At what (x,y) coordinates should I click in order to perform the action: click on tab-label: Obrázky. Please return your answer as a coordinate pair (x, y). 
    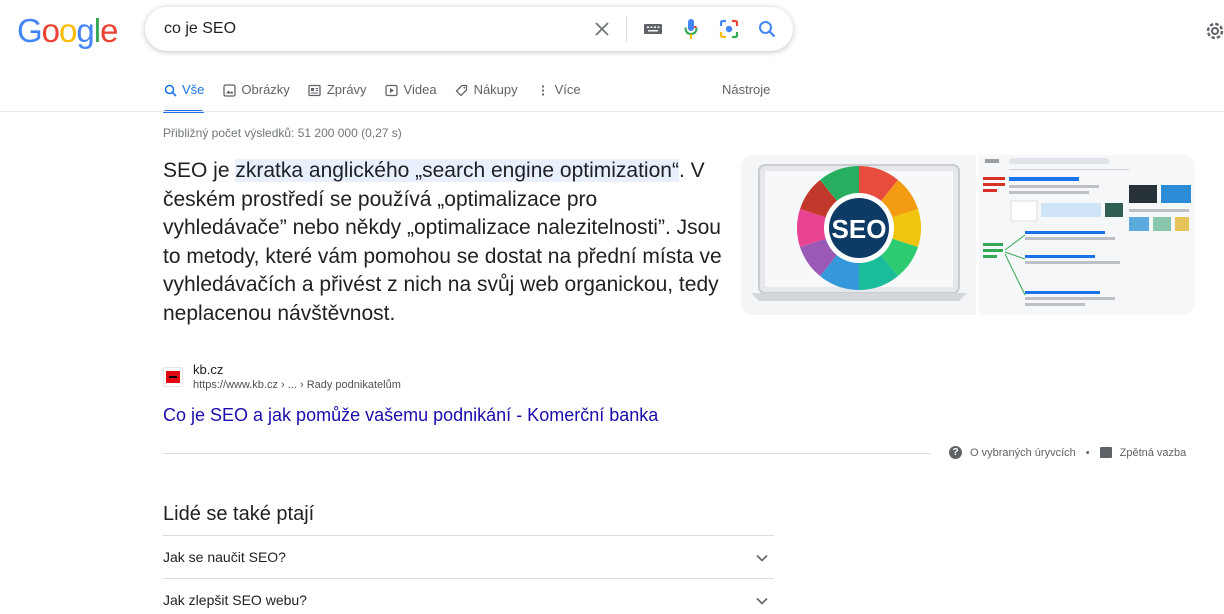
    Looking at the image, I should click on (265, 89).